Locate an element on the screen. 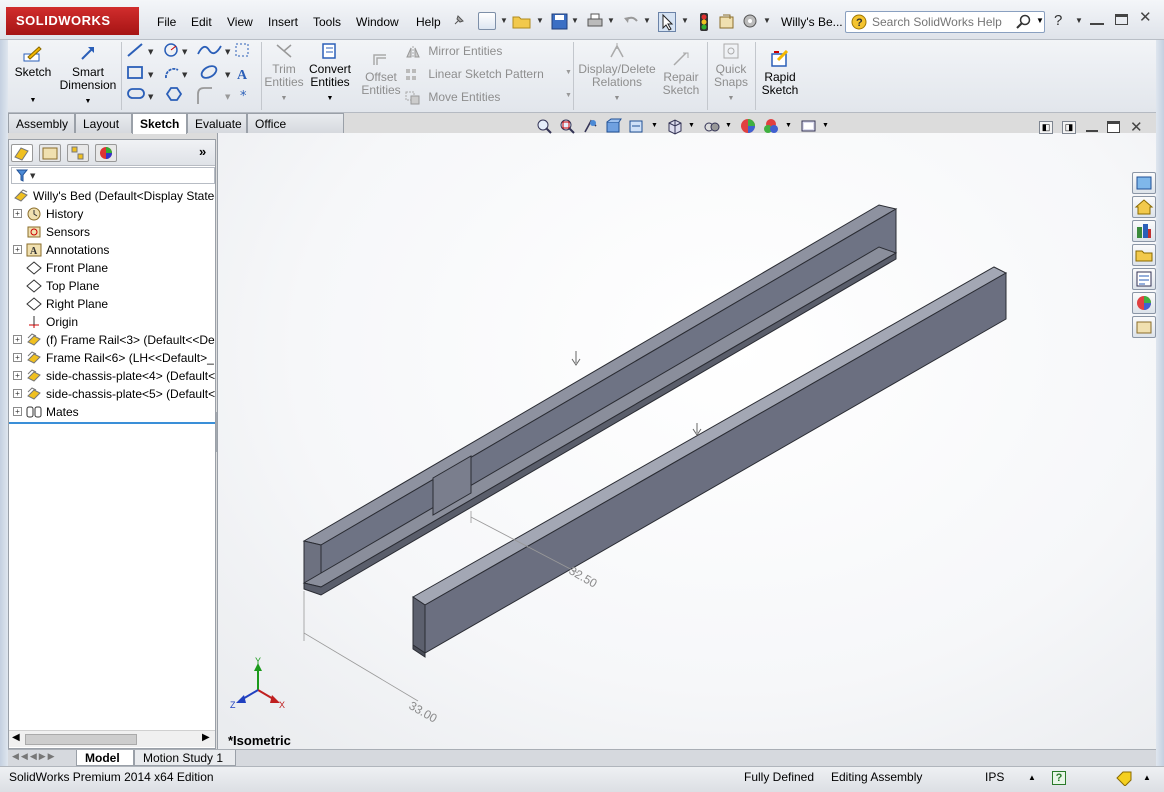  menu-edit: Edit is located at coordinates (201, 22).